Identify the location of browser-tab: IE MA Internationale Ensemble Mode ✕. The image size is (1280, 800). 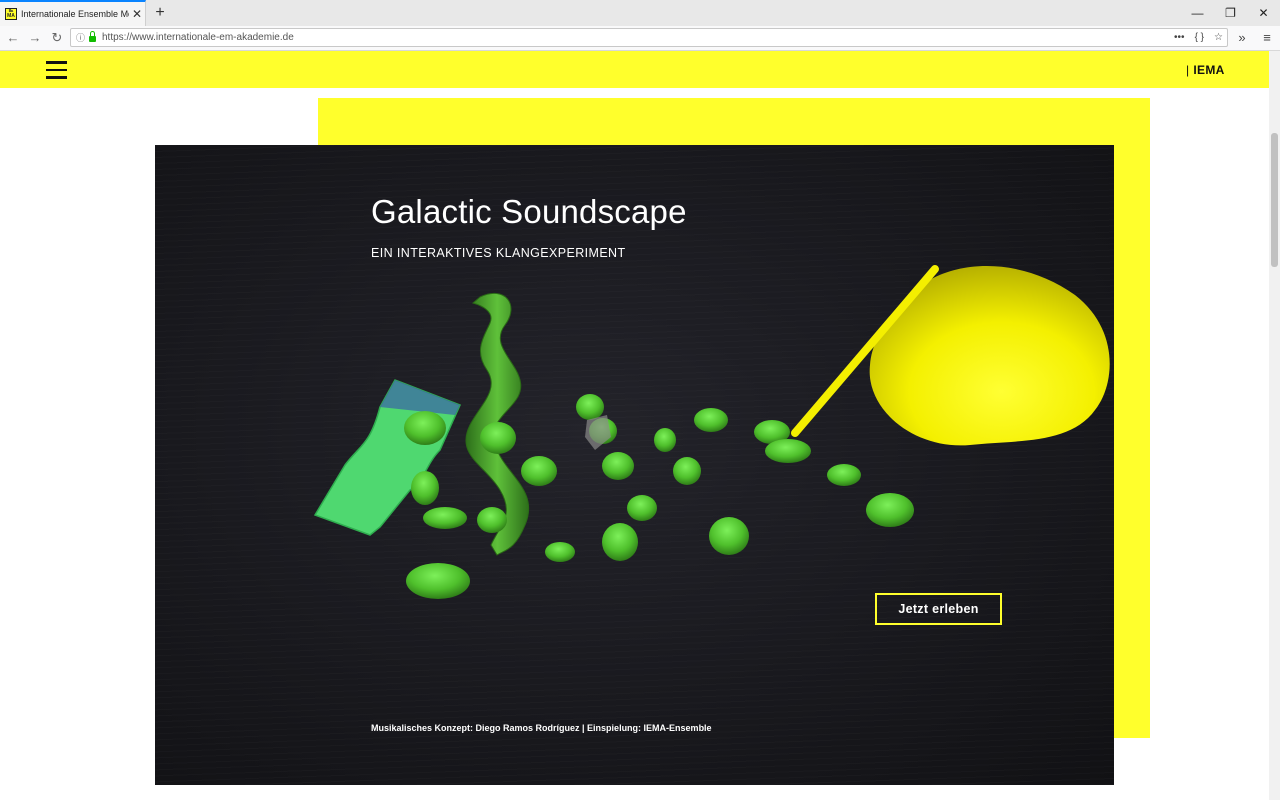
(73, 13).